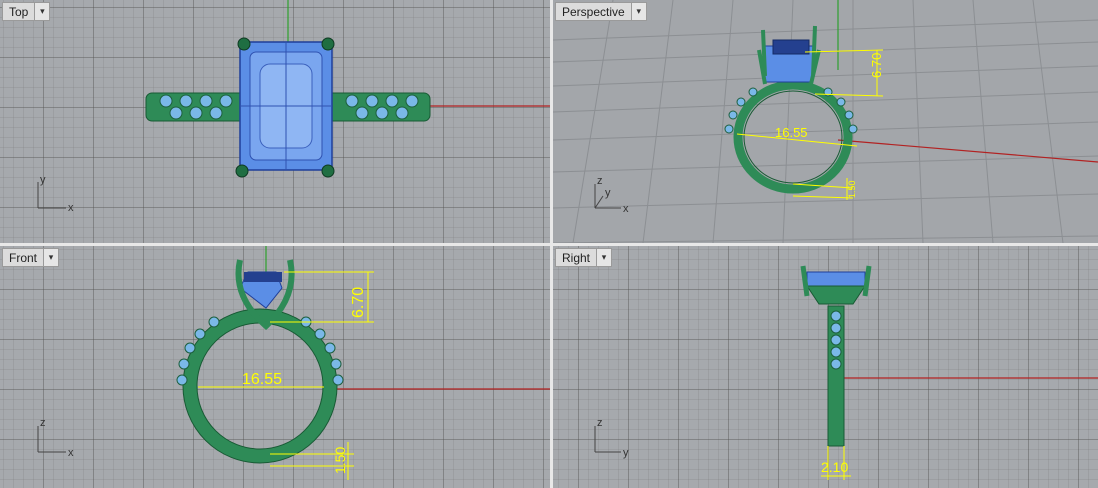 The width and height of the screenshot is (1098, 488). I want to click on viewport-tab-right: Right ▾, so click(584, 257).